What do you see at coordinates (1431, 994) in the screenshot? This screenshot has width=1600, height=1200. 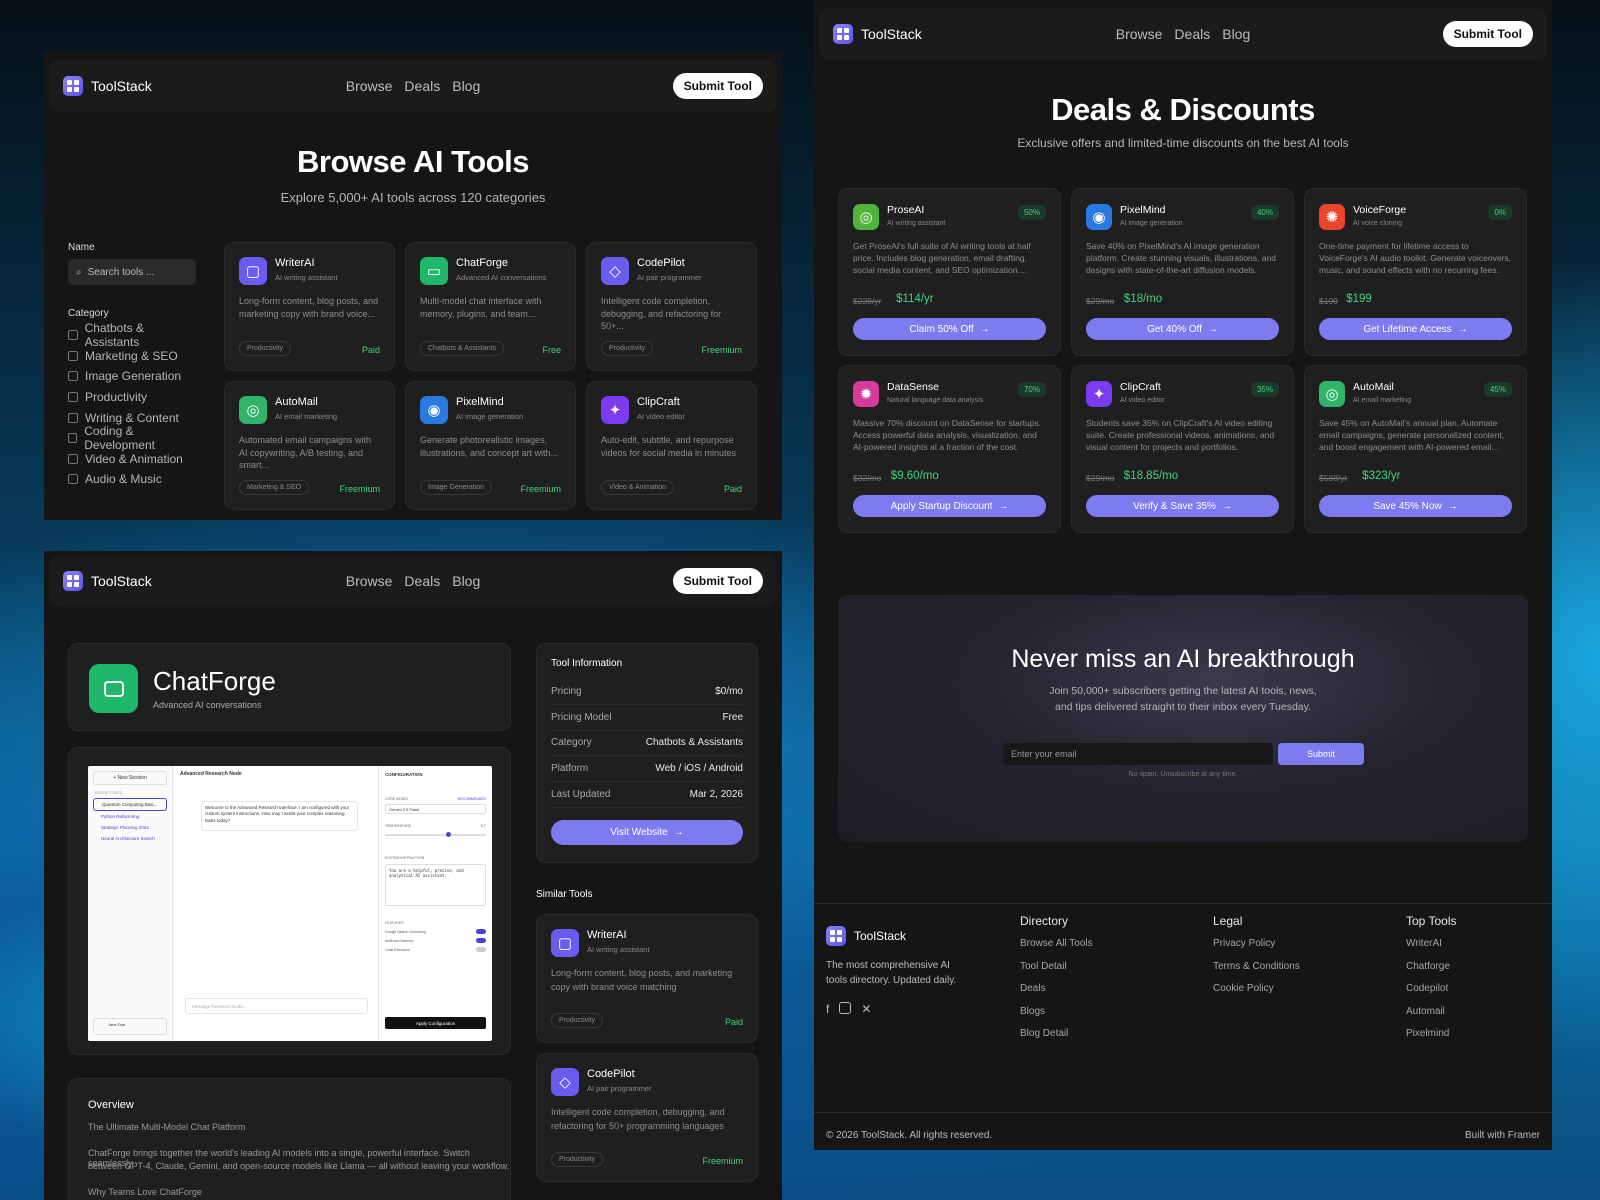 I see `footer-link: Codepilot` at bounding box center [1431, 994].